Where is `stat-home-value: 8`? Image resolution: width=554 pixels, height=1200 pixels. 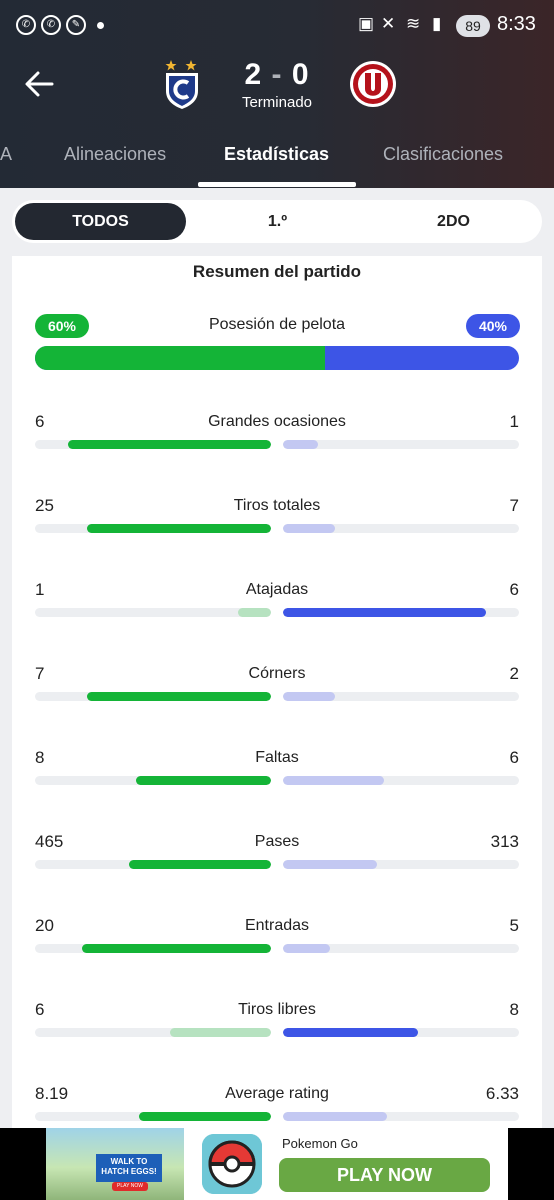 stat-home-value: 8 is located at coordinates (40, 757).